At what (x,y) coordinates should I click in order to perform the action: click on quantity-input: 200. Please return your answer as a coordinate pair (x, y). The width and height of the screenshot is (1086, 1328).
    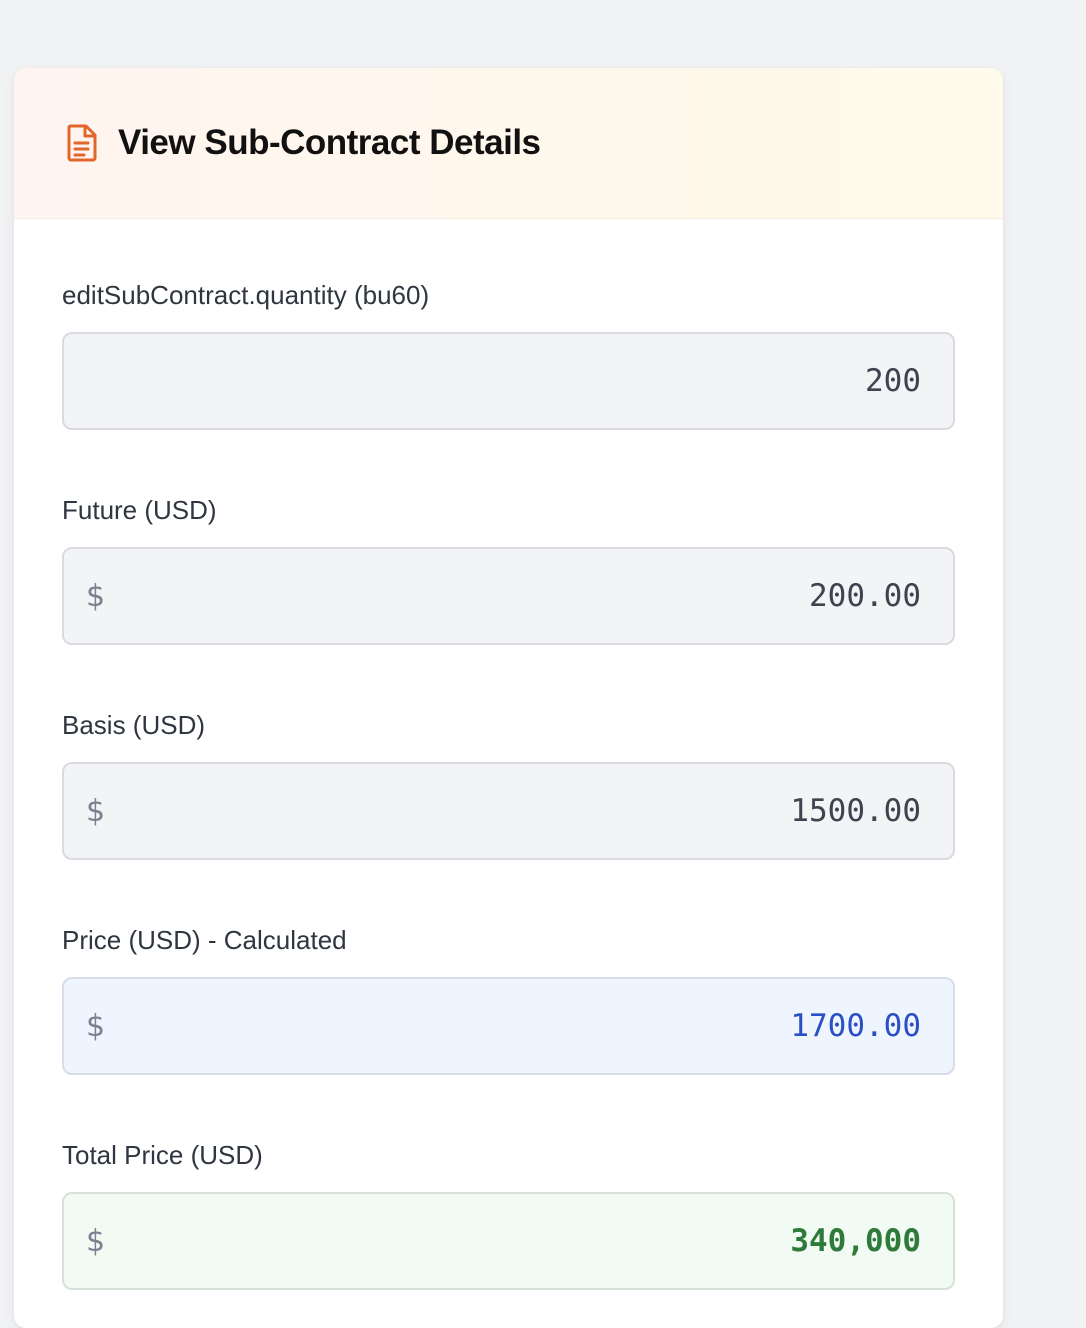
    Looking at the image, I should click on (508, 381).